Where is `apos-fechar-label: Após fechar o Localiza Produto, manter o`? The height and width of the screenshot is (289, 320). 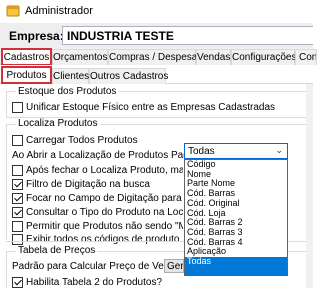 apos-fechar-label: Após fechar o Localiza Produto, manter o is located at coordinates (104, 170).